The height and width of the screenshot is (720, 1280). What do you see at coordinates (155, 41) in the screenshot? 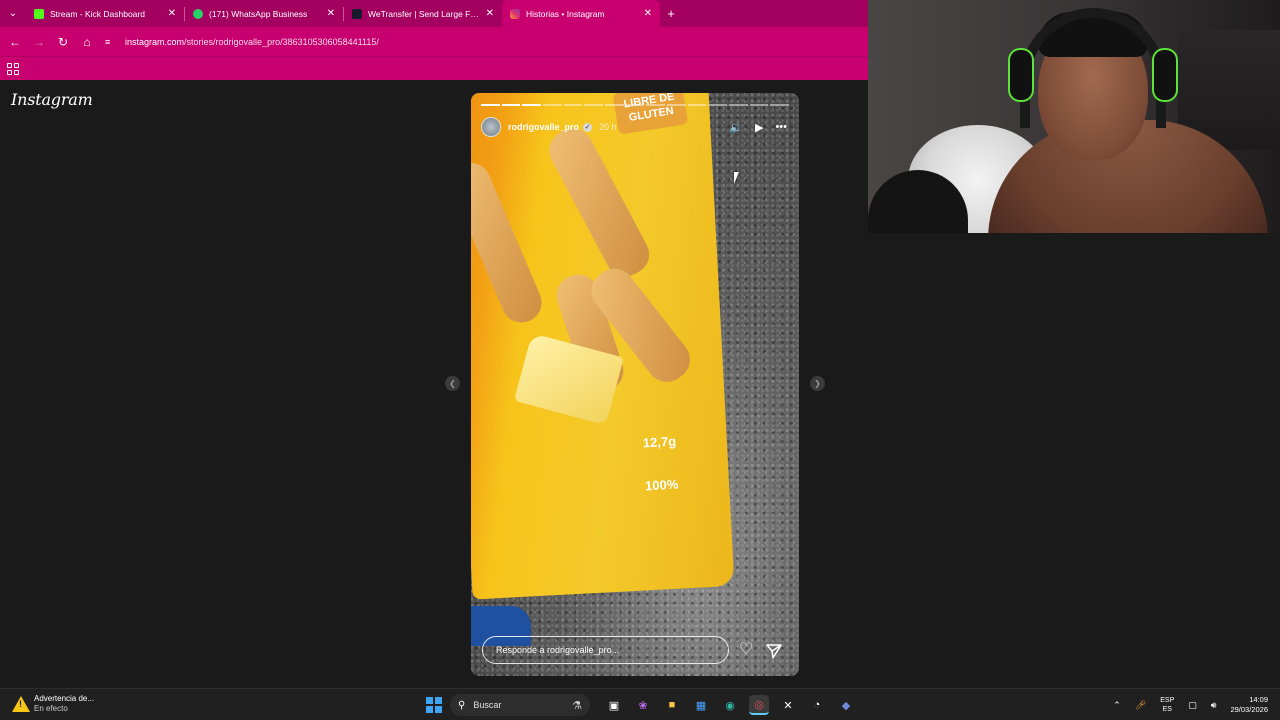
I see `url-host: instagram.com` at bounding box center [155, 41].